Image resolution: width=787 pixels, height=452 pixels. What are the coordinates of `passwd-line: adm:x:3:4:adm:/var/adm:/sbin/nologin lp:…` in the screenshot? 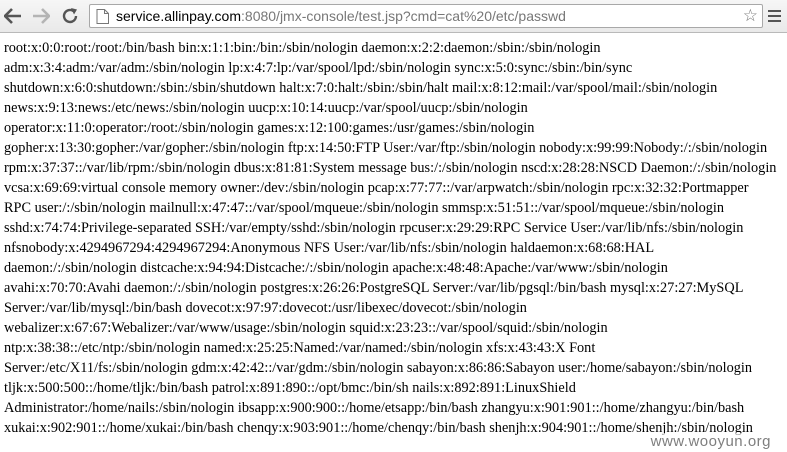 It's located at (318, 68).